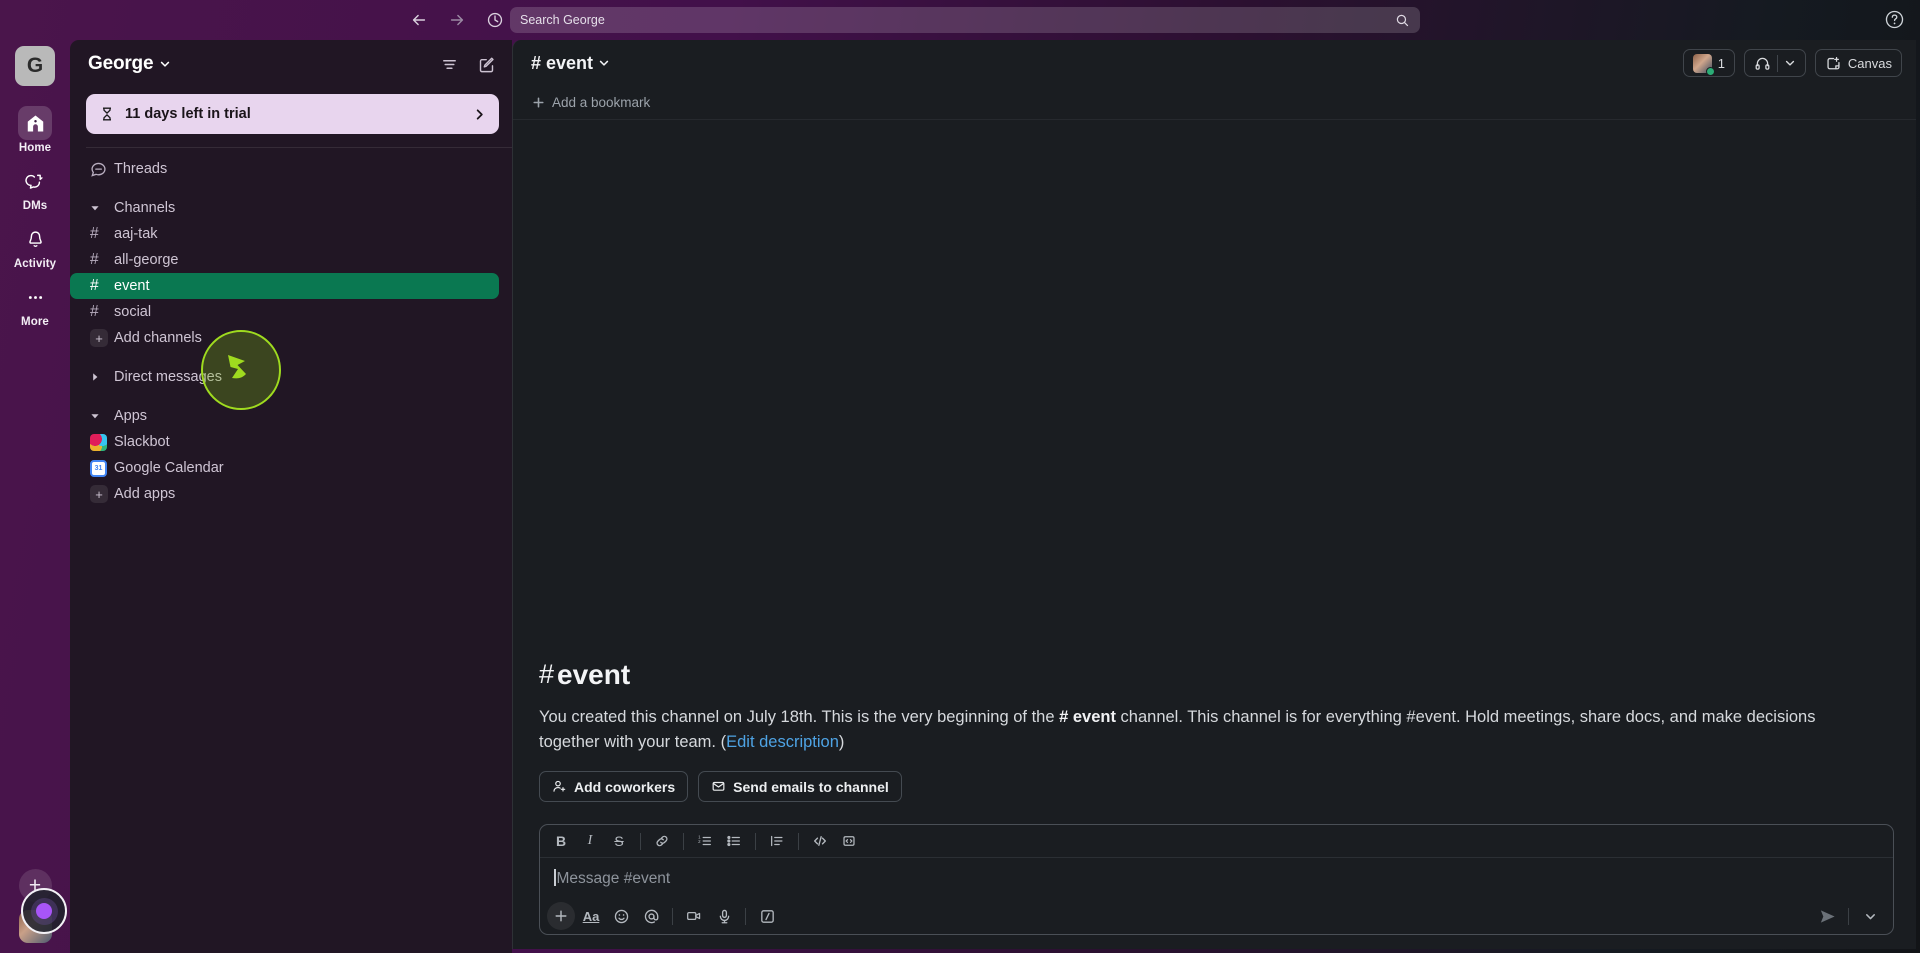 The width and height of the screenshot is (1920, 953). I want to click on sidebar-item-app-google-calendar: 31 Google Calendar, so click(284, 468).